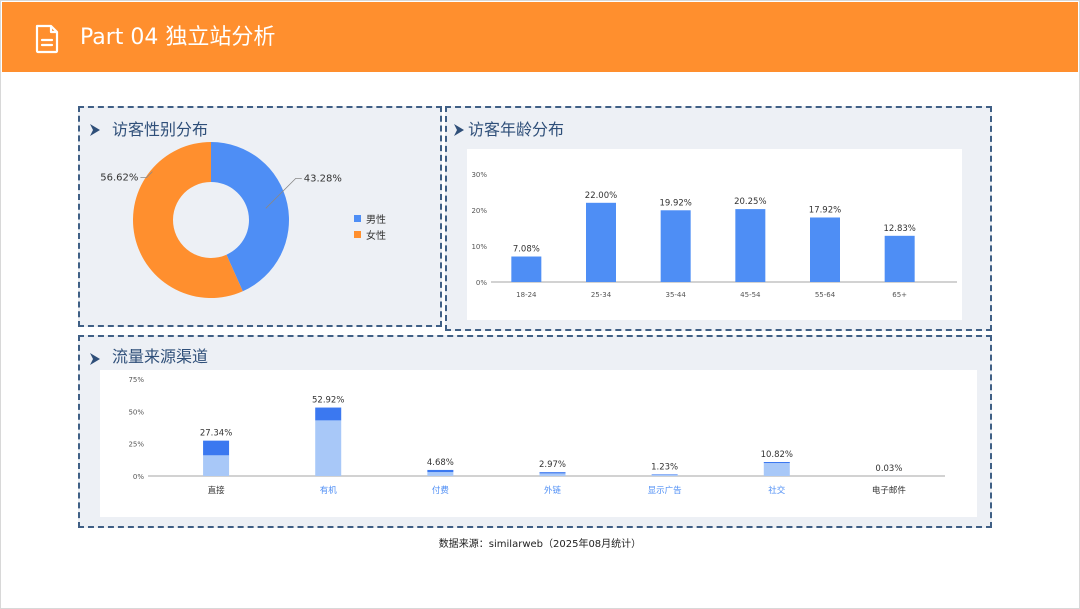 This screenshot has width=1080, height=609. What do you see at coordinates (357, 218) in the screenshot?
I see `legend-swatch-male` at bounding box center [357, 218].